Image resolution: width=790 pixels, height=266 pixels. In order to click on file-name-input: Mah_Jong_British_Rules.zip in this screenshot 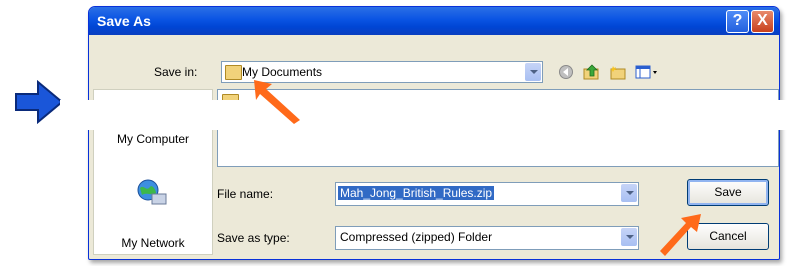, I will do `click(487, 194)`.